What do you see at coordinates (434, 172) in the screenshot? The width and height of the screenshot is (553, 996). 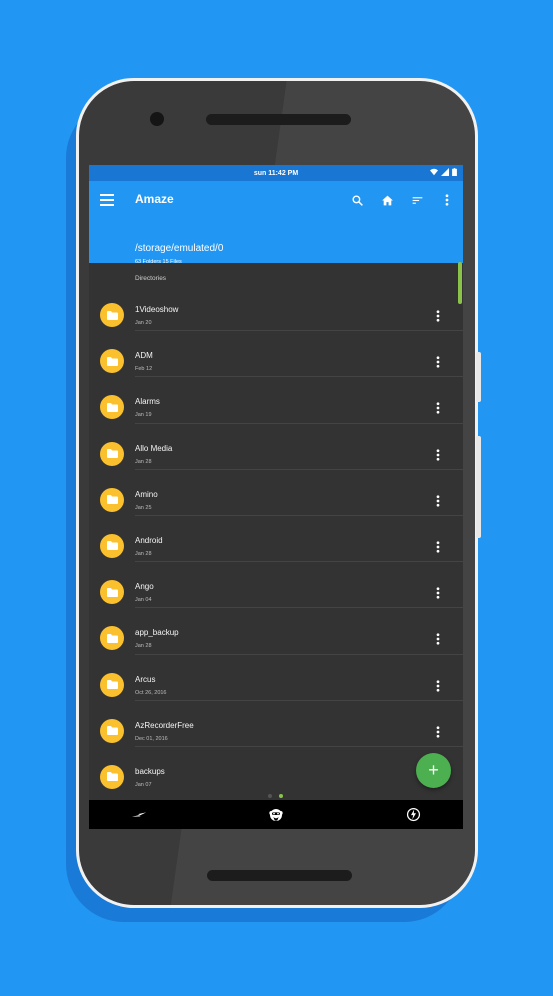 I see `wifi-icon` at bounding box center [434, 172].